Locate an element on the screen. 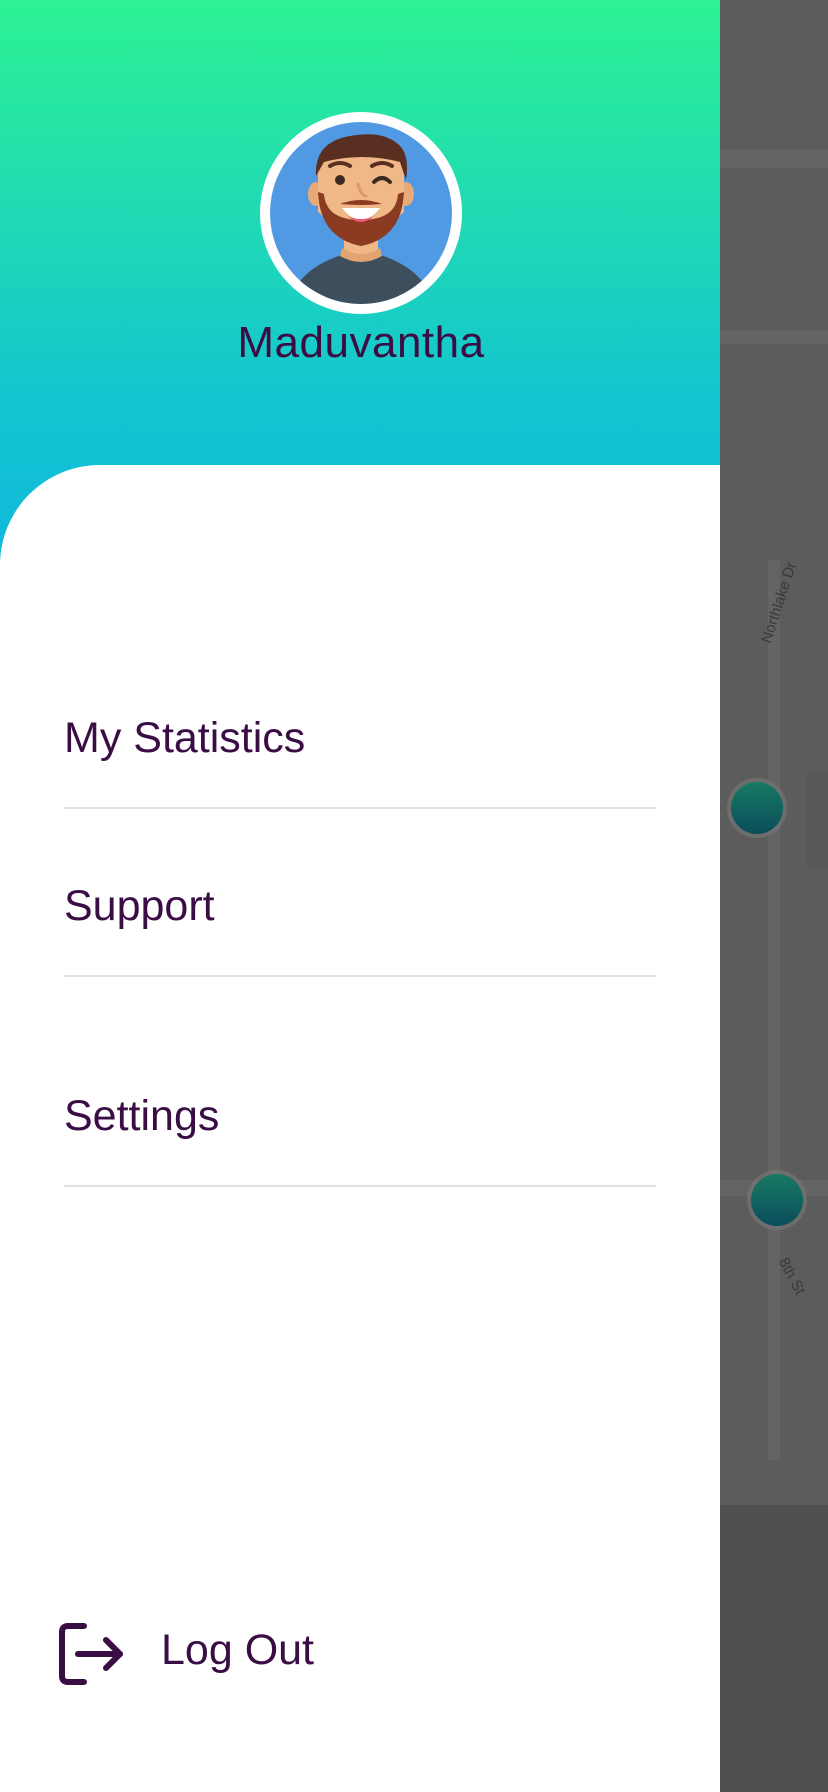  avatar is located at coordinates (361, 213).